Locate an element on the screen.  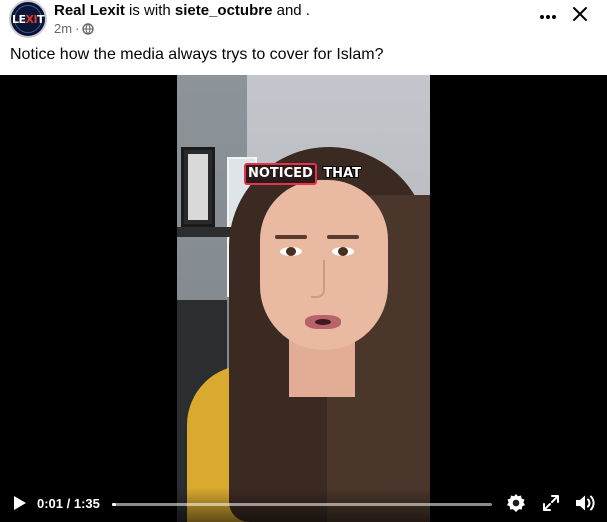
person-mouth is located at coordinates (323, 322).